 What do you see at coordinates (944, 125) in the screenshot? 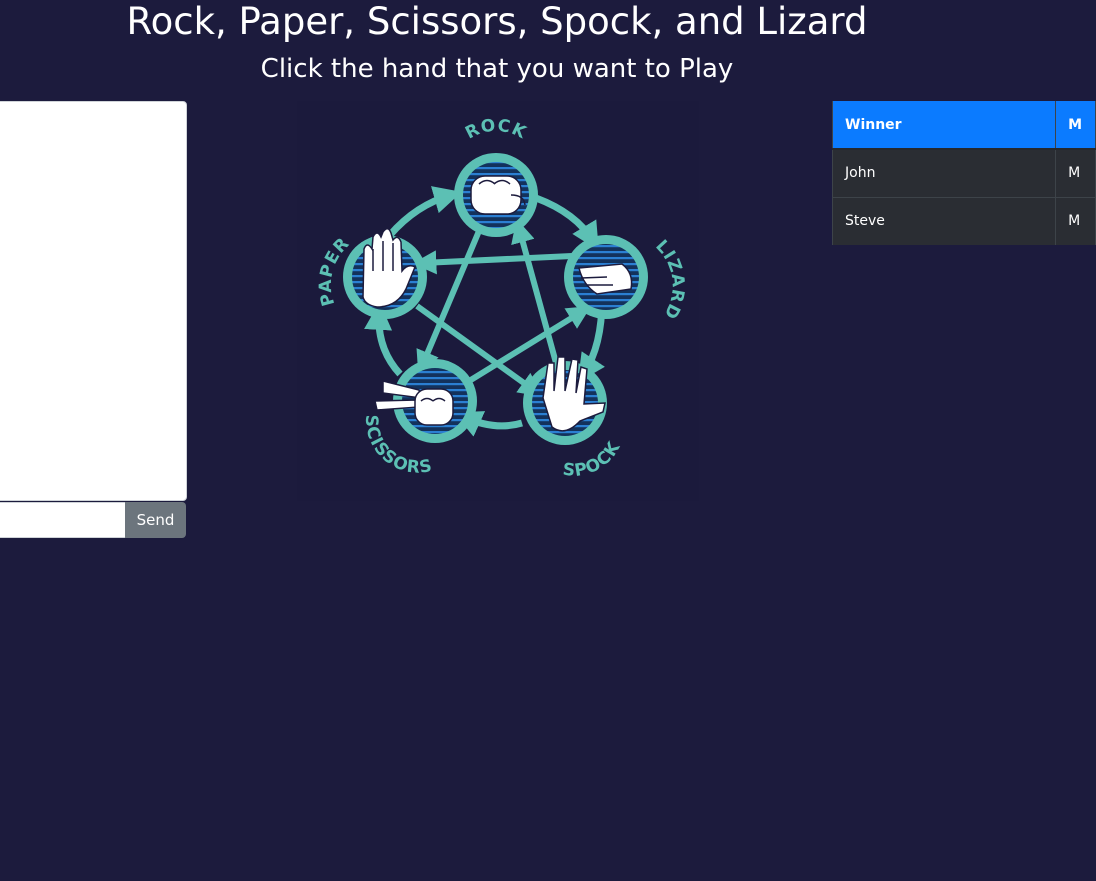
I see `column-header-winner: Winner` at bounding box center [944, 125].